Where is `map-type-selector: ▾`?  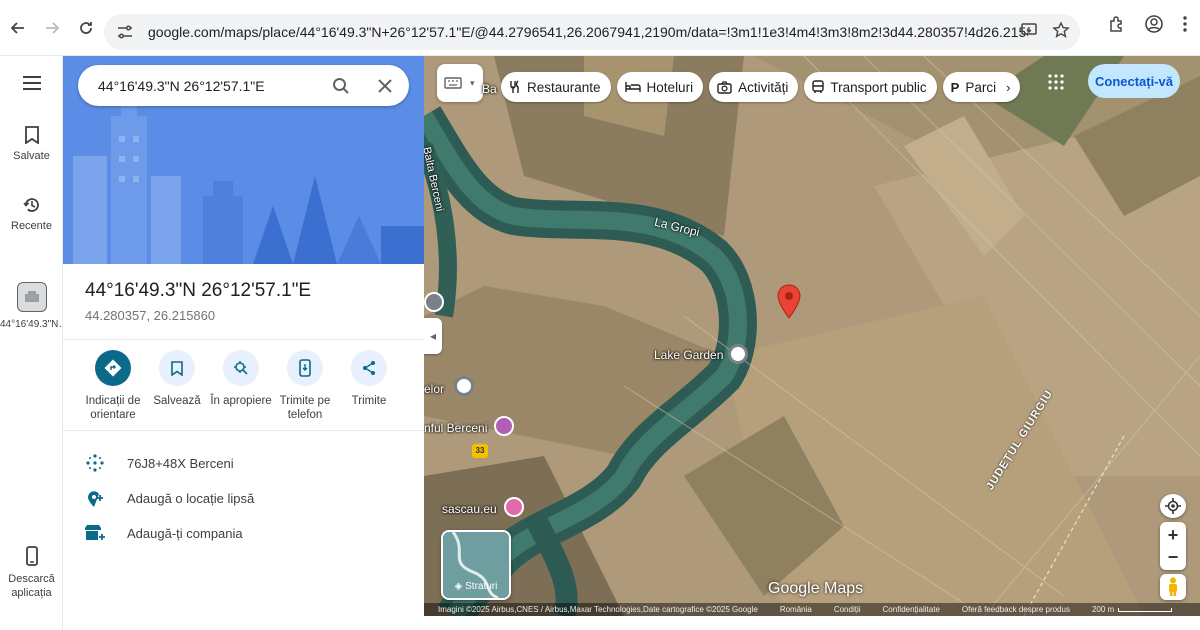
map-type-selector: ▾ is located at coordinates (460, 83).